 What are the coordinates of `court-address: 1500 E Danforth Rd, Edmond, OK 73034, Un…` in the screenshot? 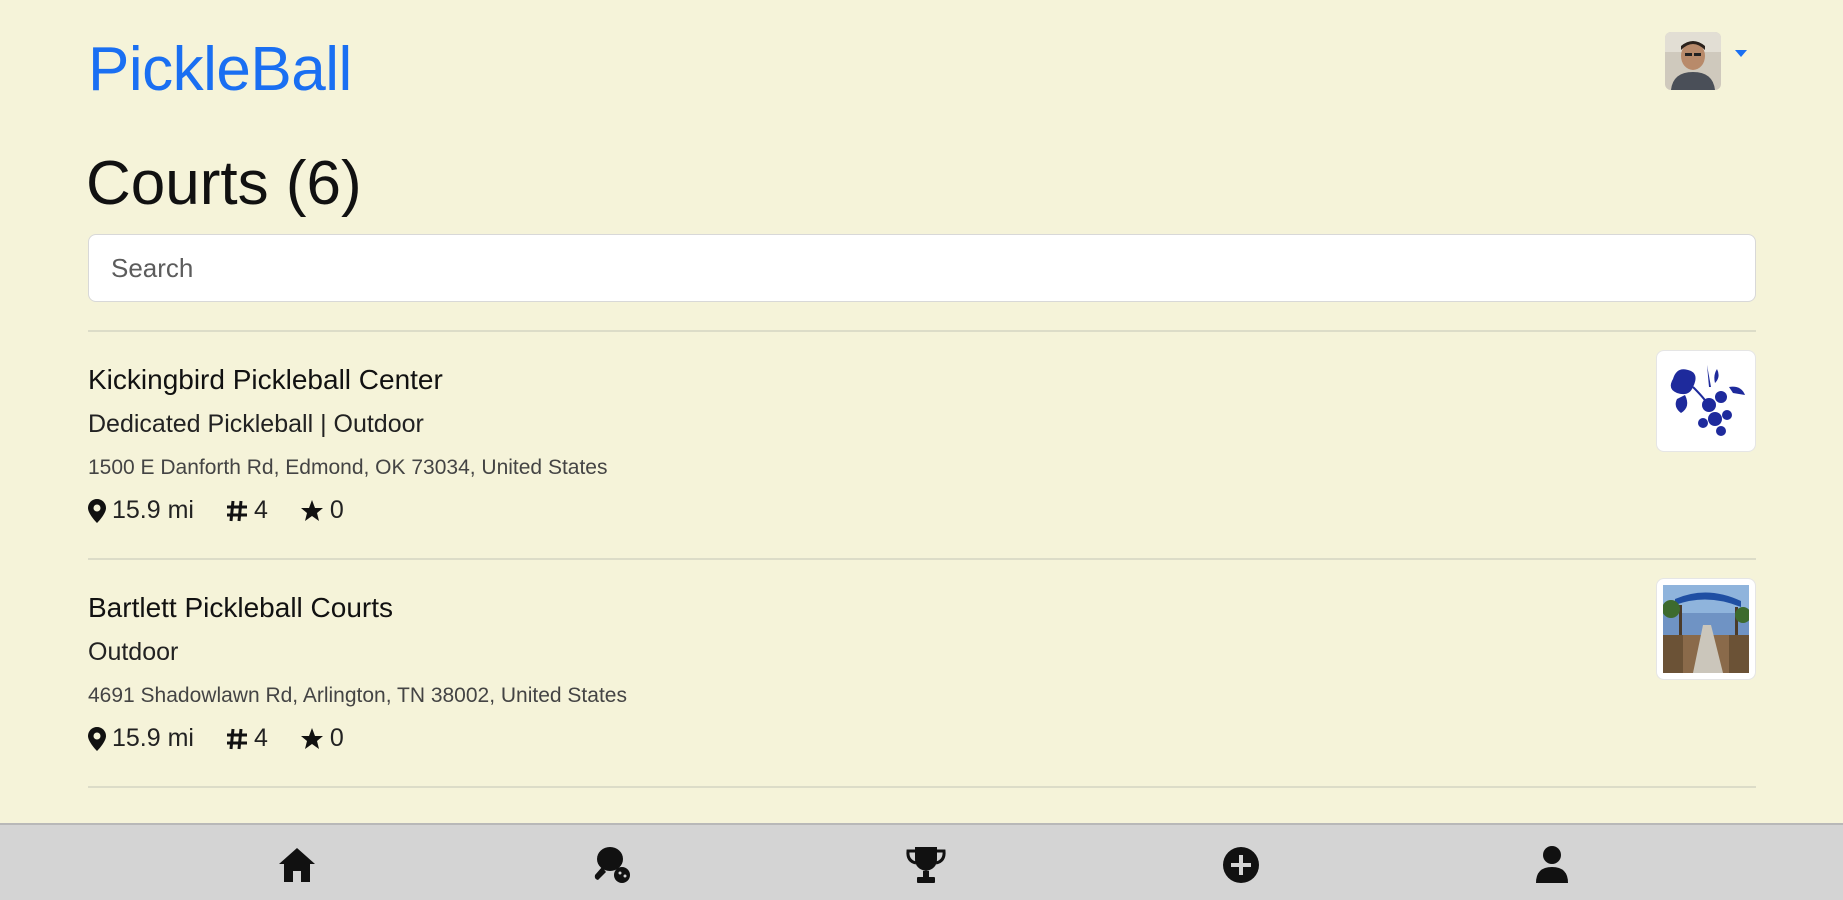 It's located at (348, 467).